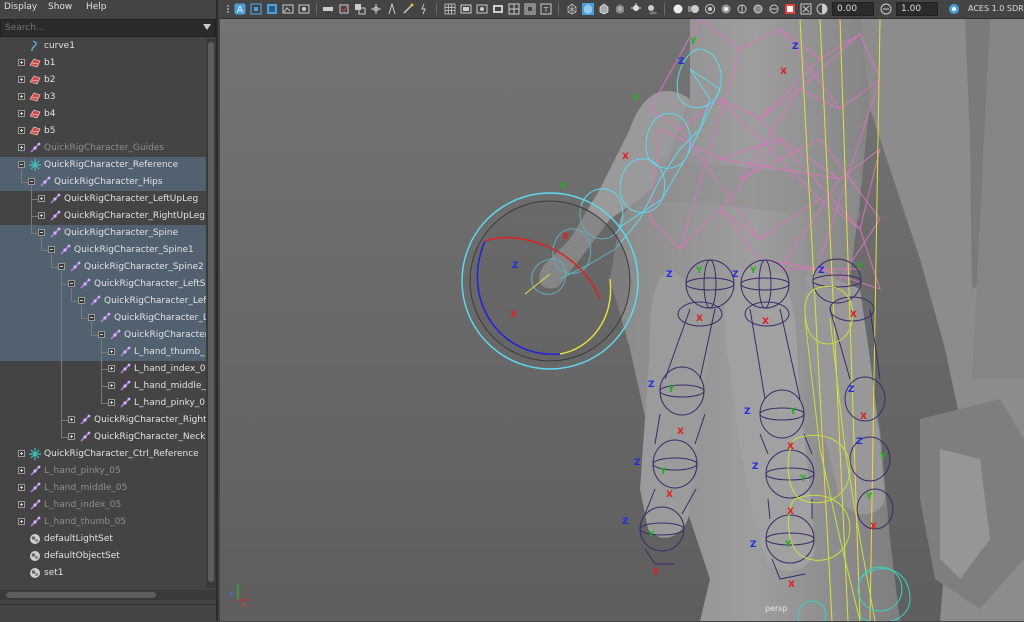 The image size is (1024, 622). What do you see at coordinates (790, 9) in the screenshot?
I see `backface-culling-icon` at bounding box center [790, 9].